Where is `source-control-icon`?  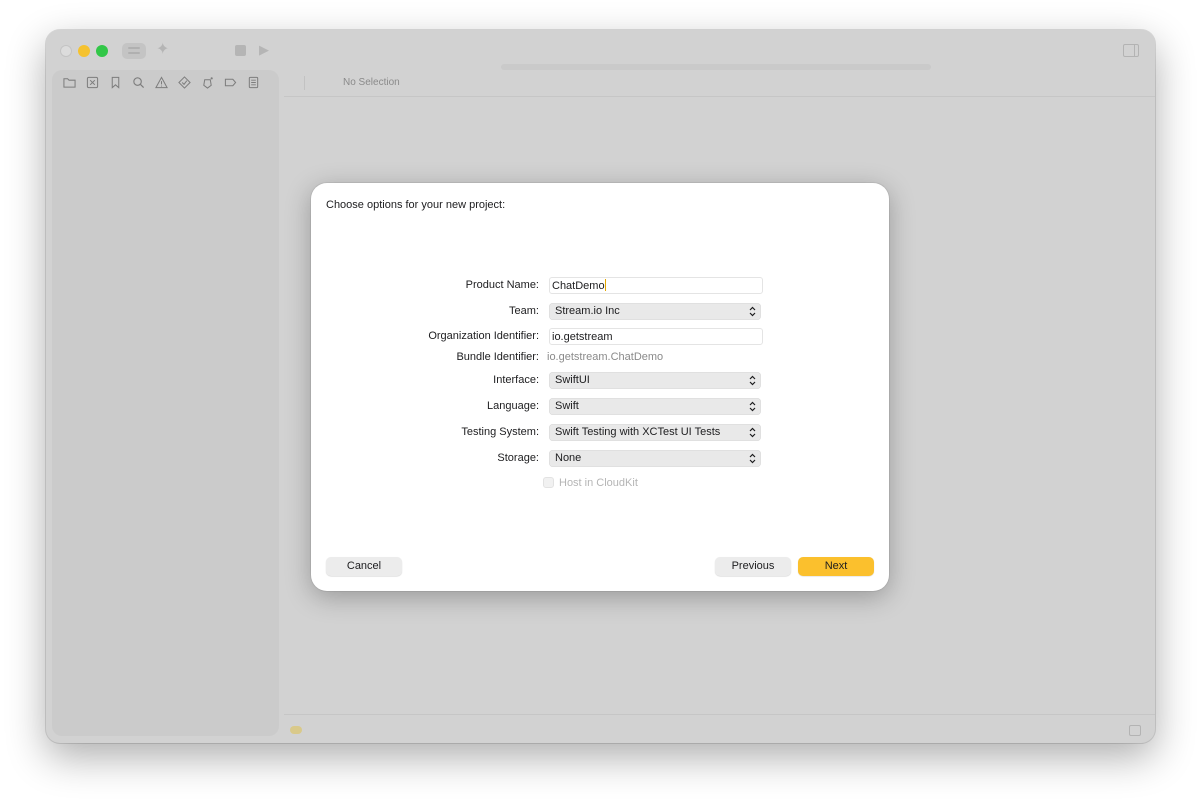 source-control-icon is located at coordinates (92, 82).